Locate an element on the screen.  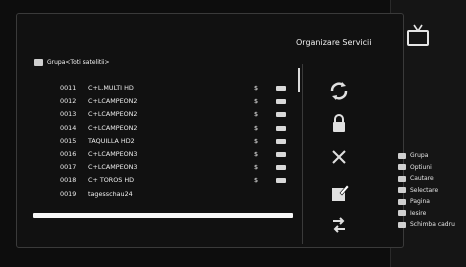
legend-item: Cautare is located at coordinates (432, 179).